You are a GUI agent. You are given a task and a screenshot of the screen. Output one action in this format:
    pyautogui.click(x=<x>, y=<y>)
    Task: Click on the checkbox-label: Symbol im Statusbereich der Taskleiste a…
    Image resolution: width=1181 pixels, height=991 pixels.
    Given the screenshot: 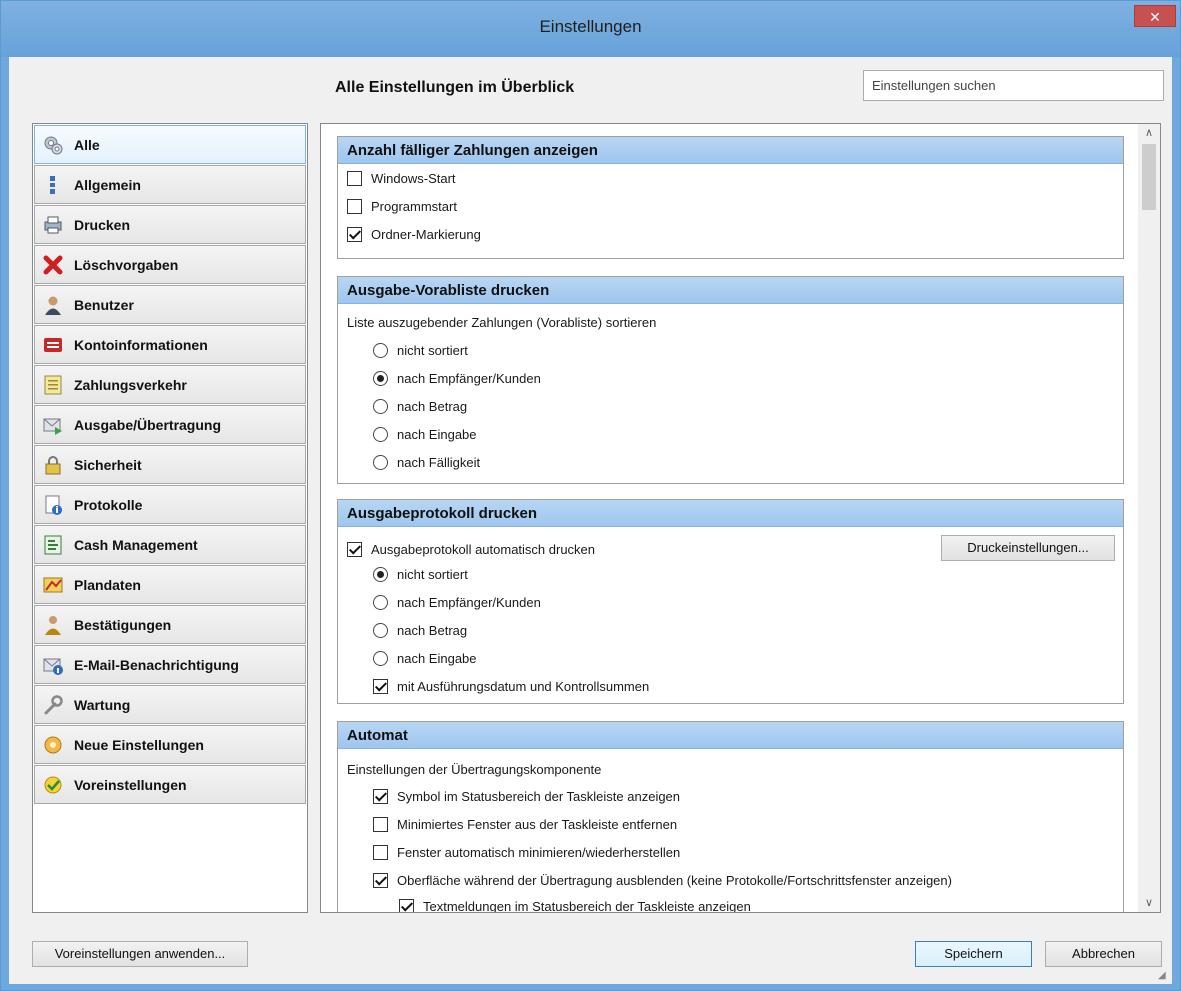 What is the action you would take?
    pyautogui.click(x=539, y=796)
    